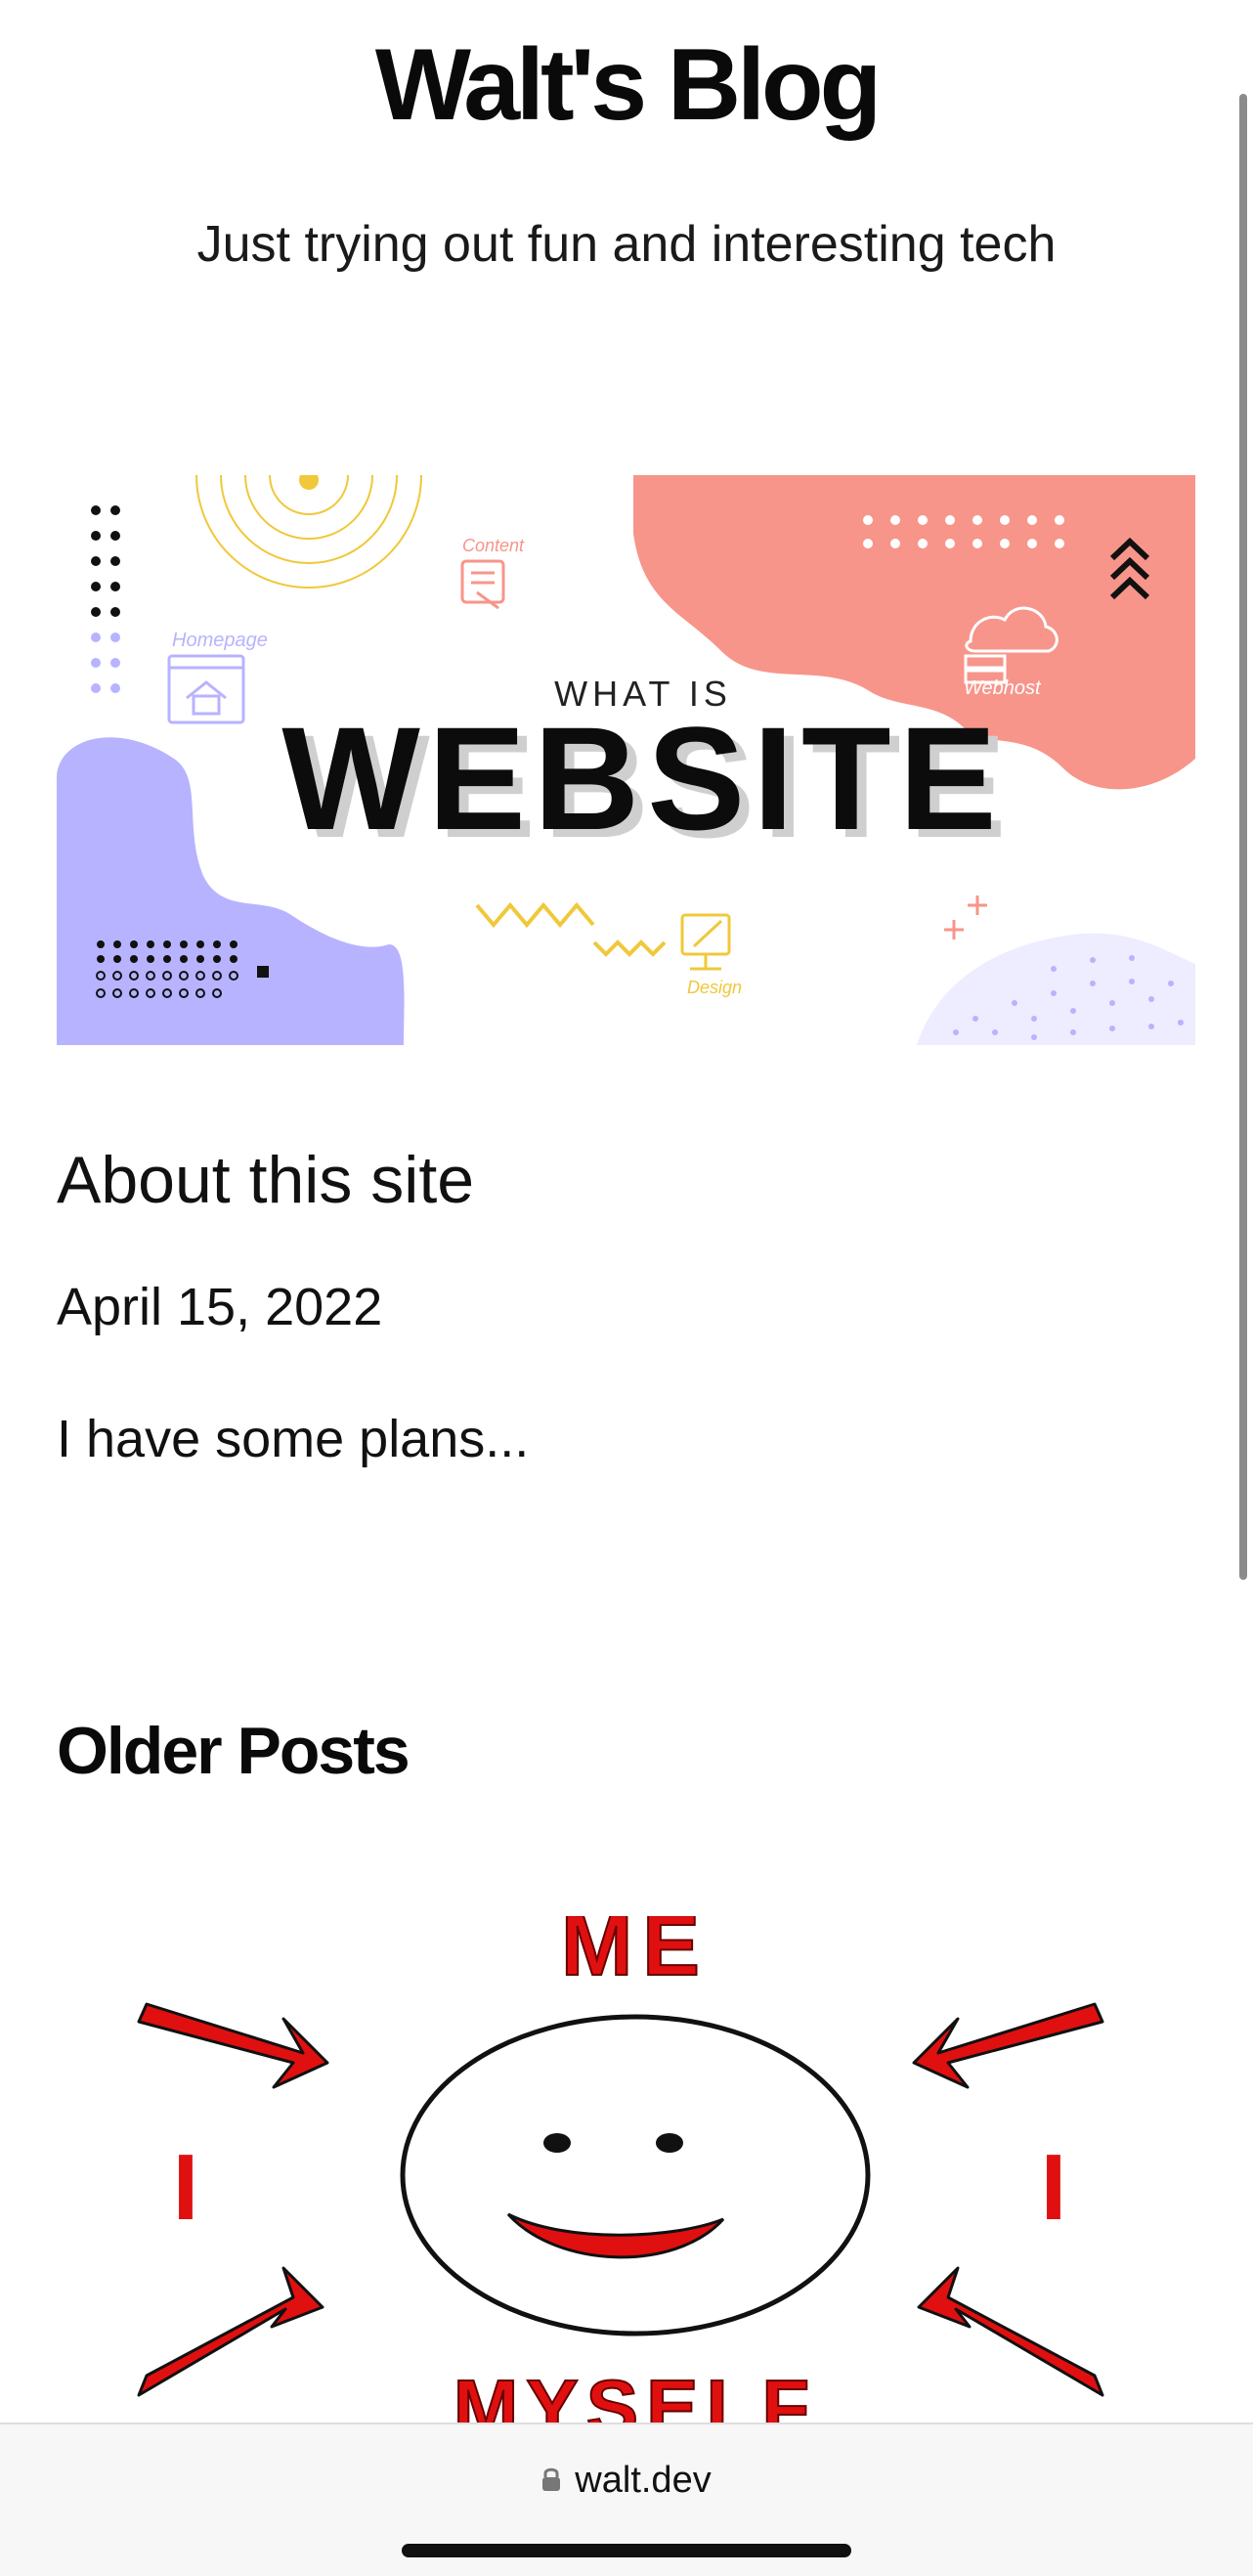  I want to click on plus-decoration, so click(965, 917).